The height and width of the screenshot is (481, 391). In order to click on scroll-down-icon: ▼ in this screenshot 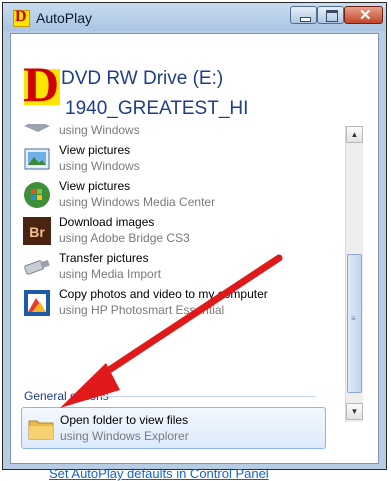, I will do `click(354, 411)`.